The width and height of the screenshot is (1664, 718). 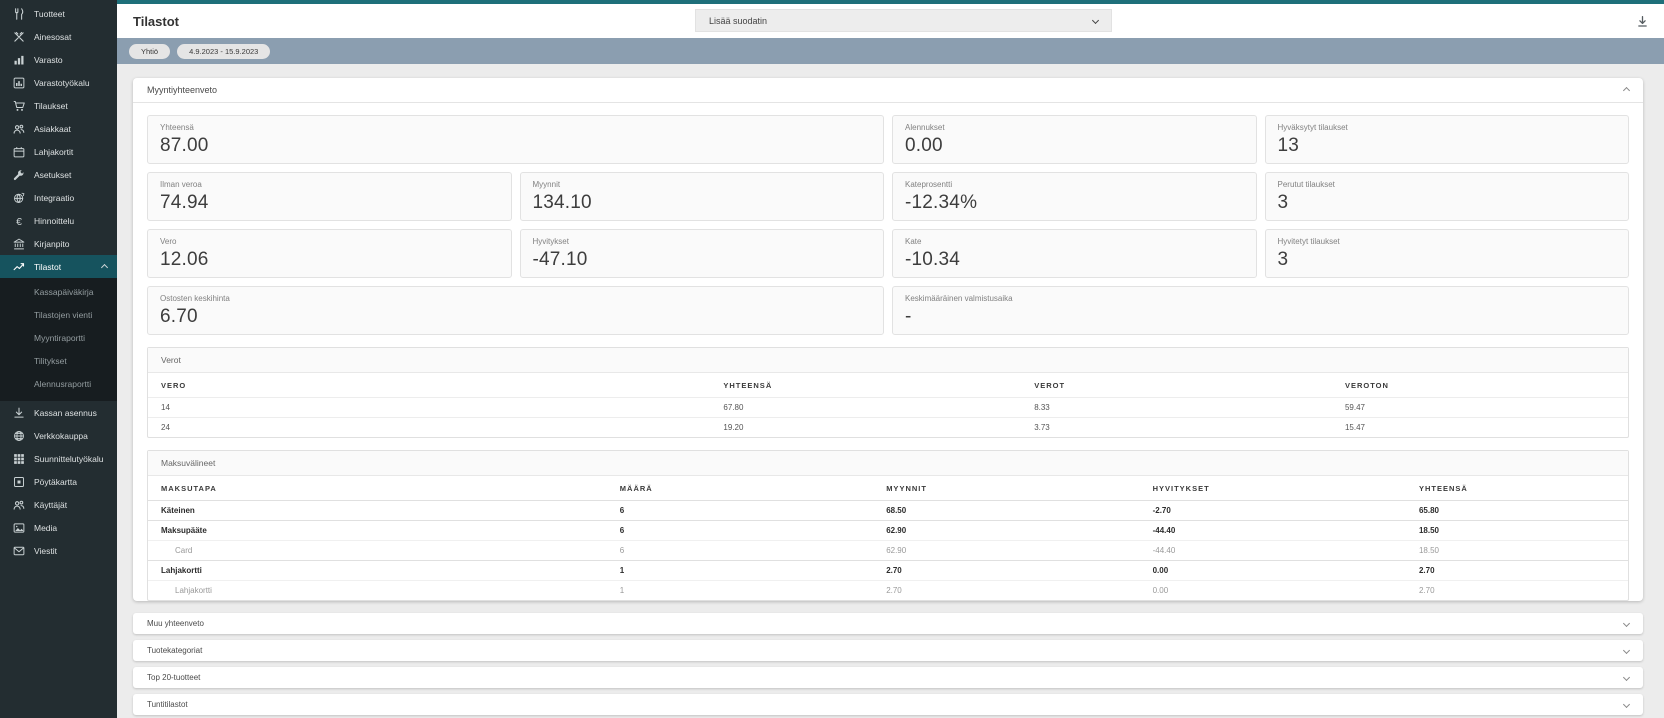 I want to click on section-label: Muu yhteenveto, so click(x=175, y=623).